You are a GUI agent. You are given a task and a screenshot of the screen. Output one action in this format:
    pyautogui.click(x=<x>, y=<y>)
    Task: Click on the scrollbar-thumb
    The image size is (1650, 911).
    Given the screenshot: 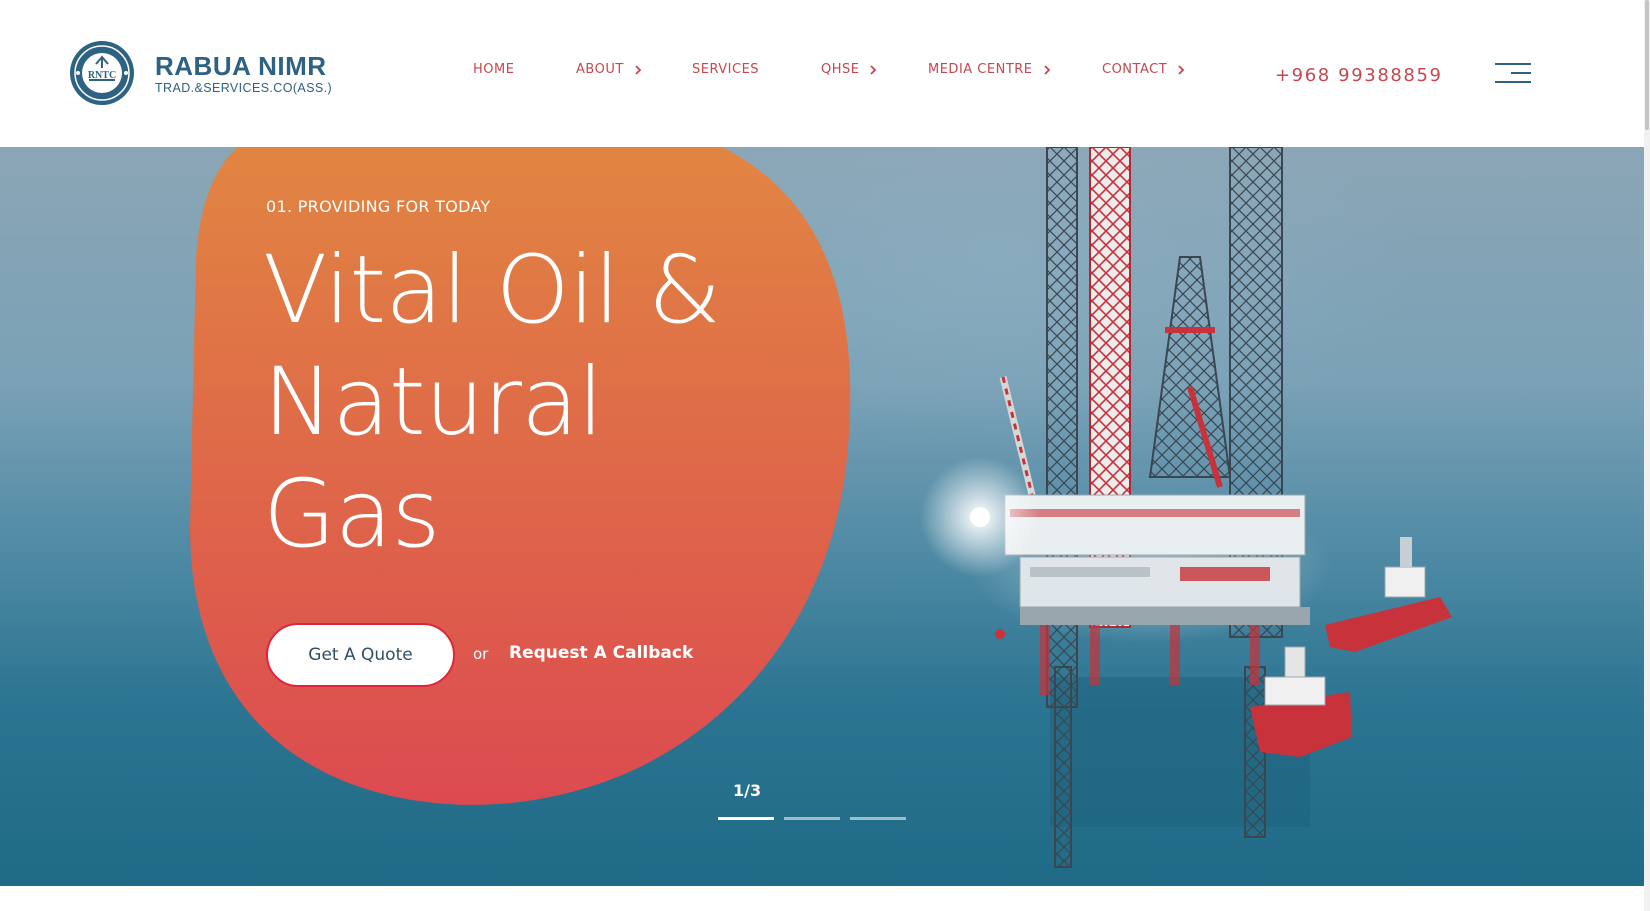 What is the action you would take?
    pyautogui.click(x=1647, y=65)
    